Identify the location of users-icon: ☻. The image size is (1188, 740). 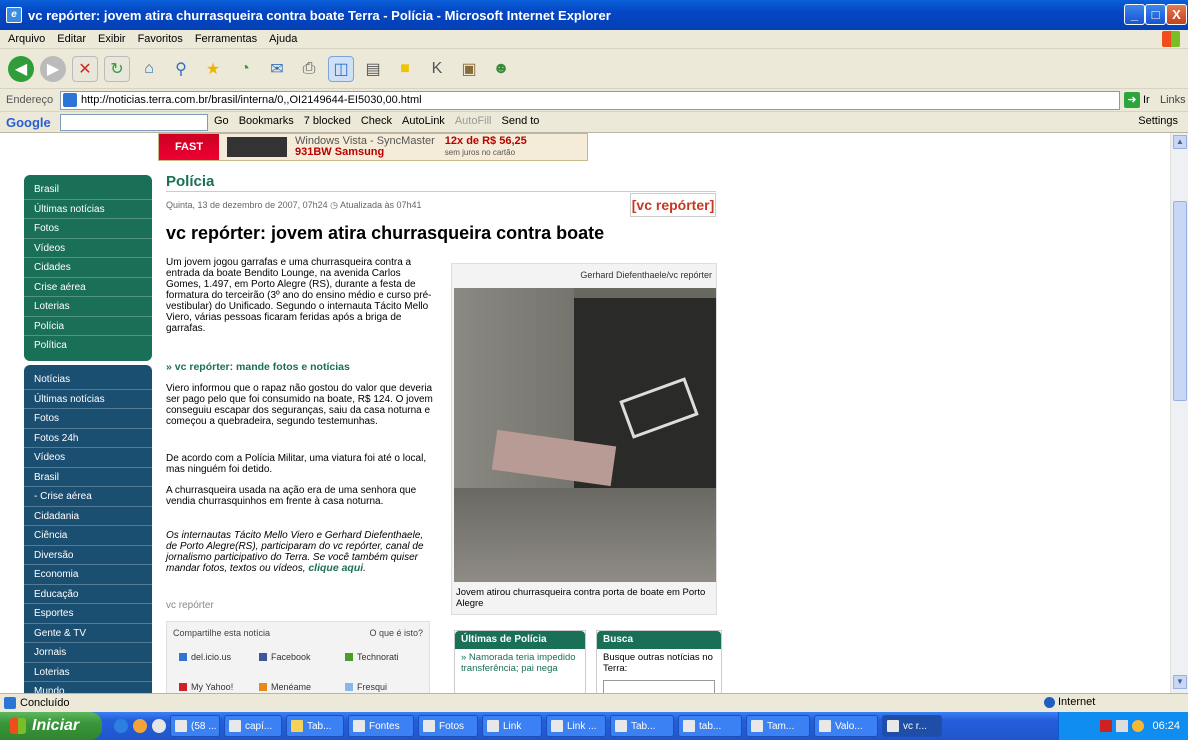
(501, 69).